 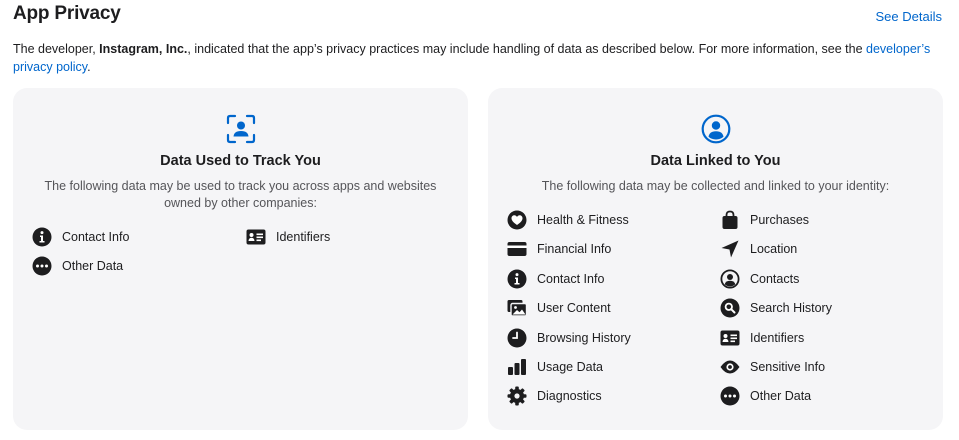 I want to click on location-arrow-icon, so click(x=730, y=249).